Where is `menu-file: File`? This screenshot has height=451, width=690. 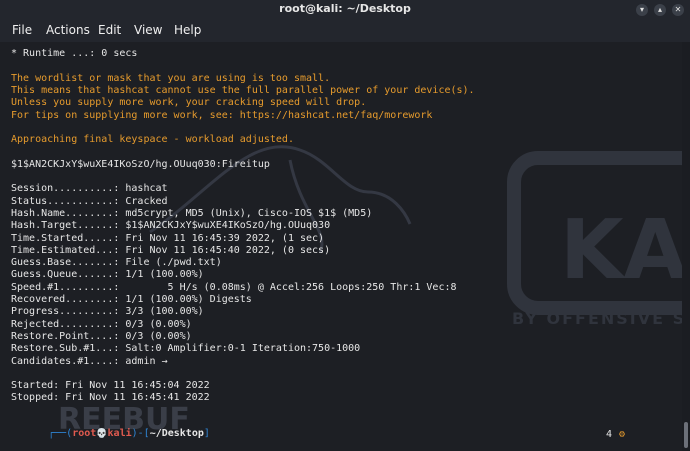
menu-file: File is located at coordinates (22, 30).